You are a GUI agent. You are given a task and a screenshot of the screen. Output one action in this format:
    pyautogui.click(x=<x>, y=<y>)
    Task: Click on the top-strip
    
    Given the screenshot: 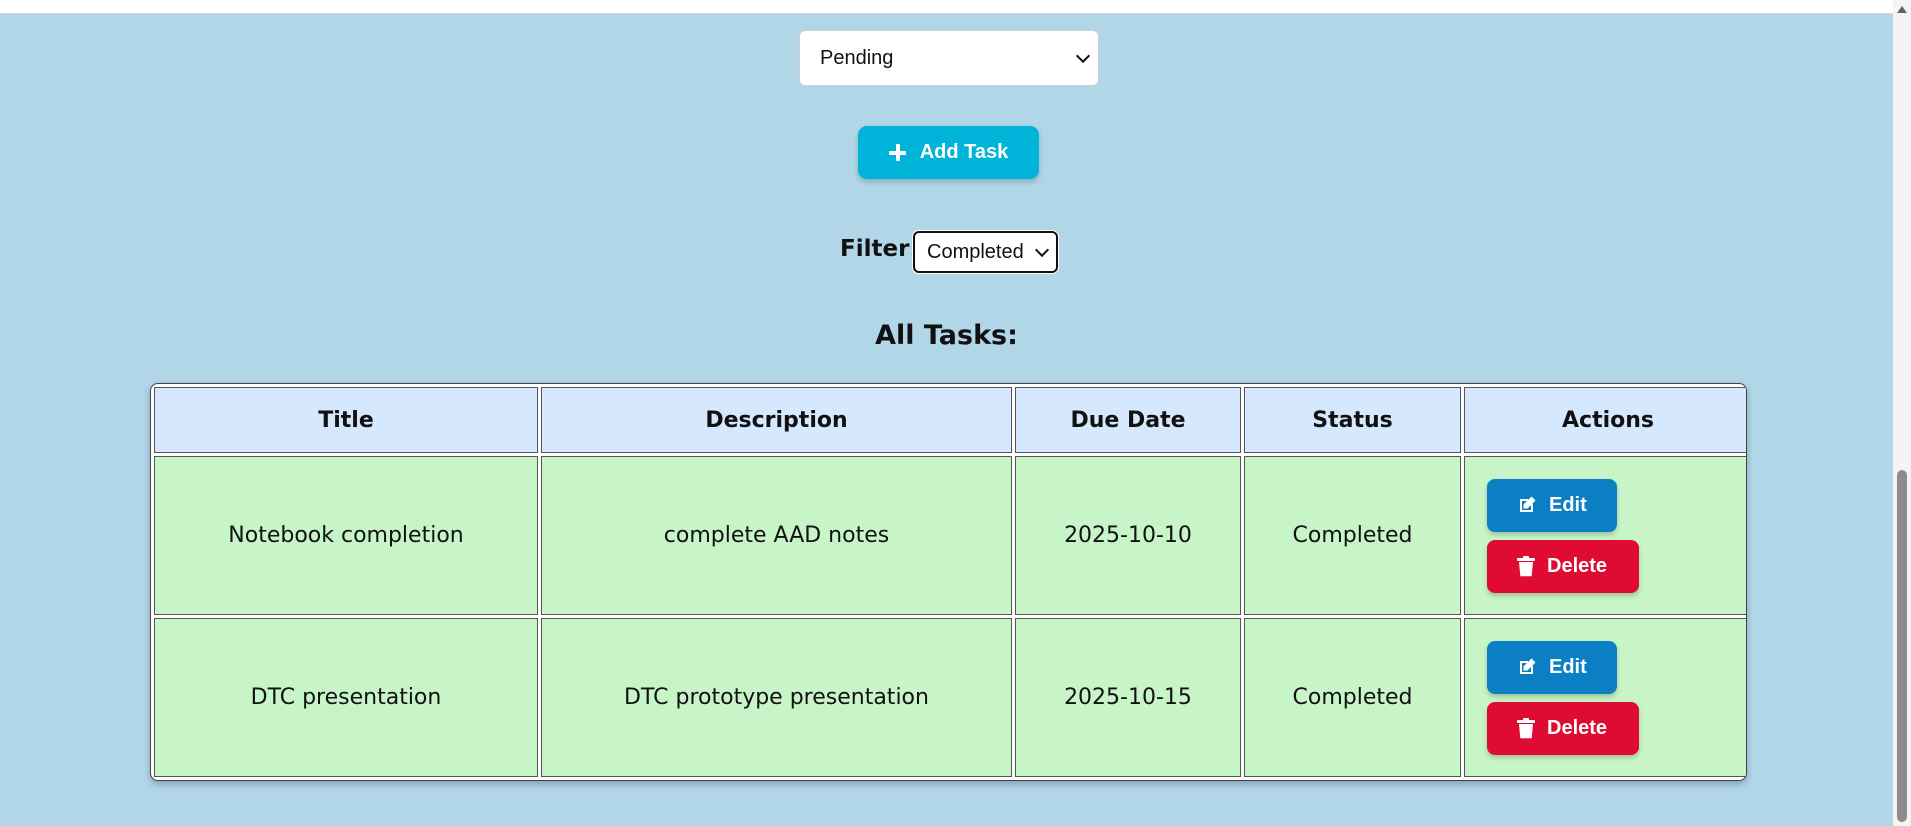 What is the action you would take?
    pyautogui.click(x=946, y=7)
    